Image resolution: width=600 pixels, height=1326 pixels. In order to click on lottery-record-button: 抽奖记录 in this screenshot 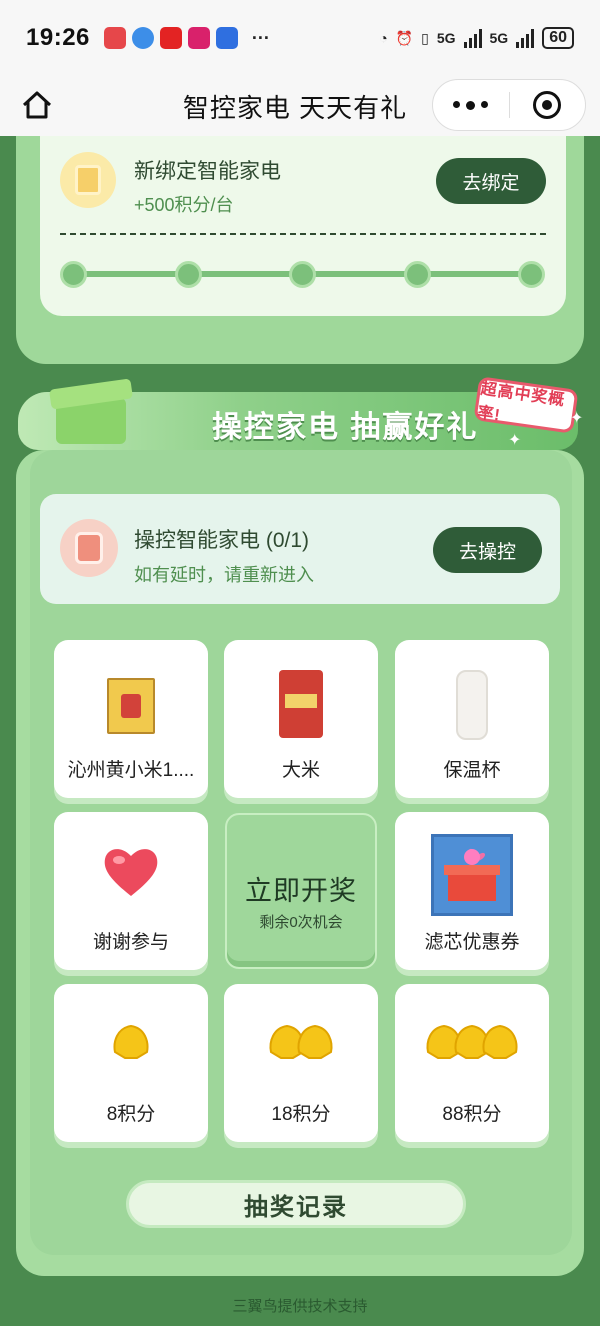, I will do `click(296, 1204)`.